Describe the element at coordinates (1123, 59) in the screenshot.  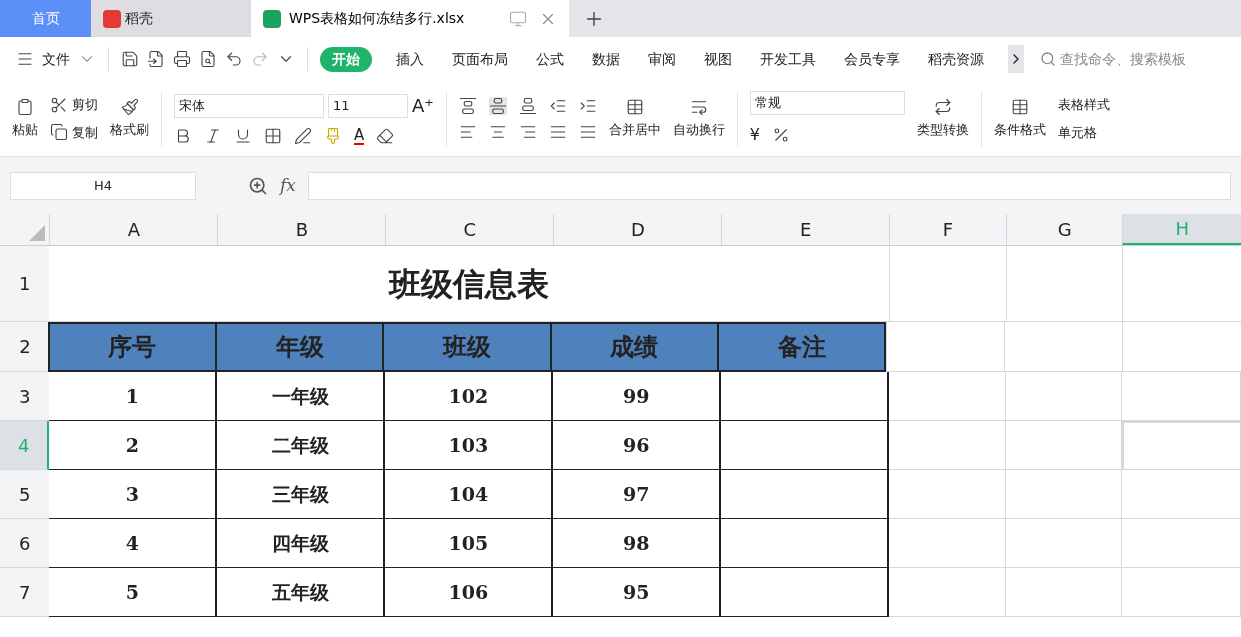
I see `search-field: 查找命令、搜索模板` at that location.